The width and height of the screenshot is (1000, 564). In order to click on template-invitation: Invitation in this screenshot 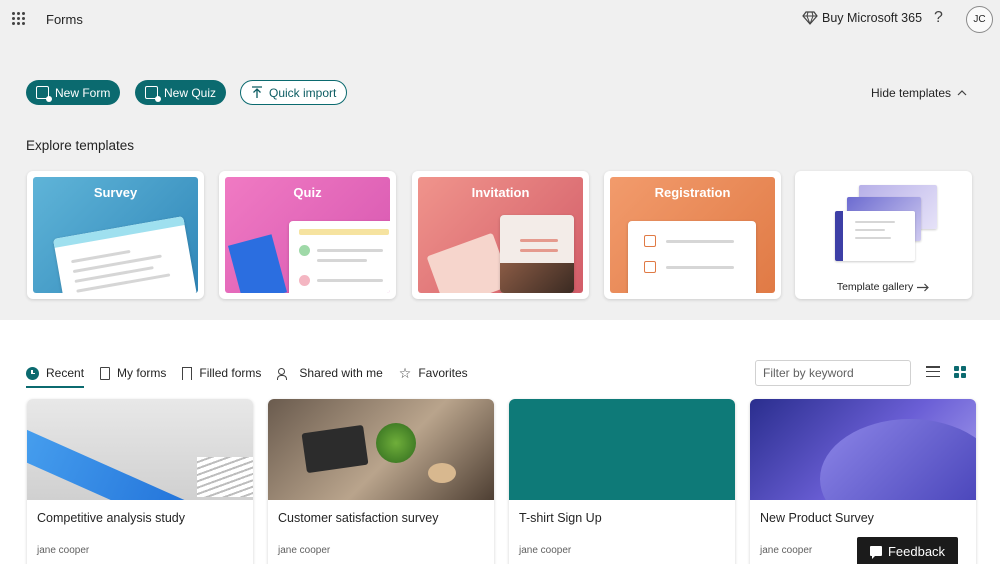, I will do `click(500, 235)`.